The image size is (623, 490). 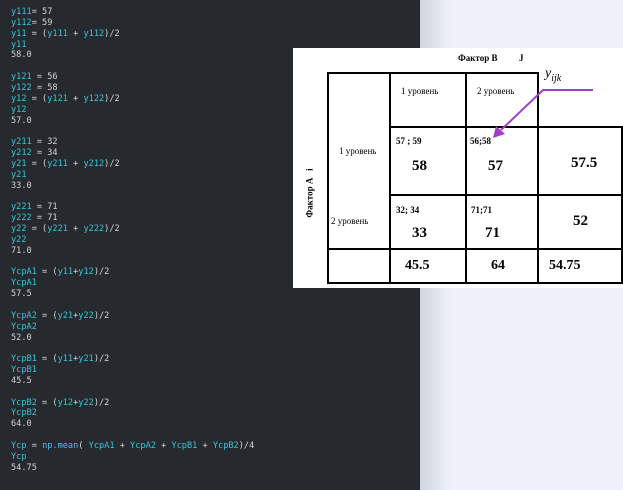 I want to click on cell-output: 45.5, so click(x=21, y=380).